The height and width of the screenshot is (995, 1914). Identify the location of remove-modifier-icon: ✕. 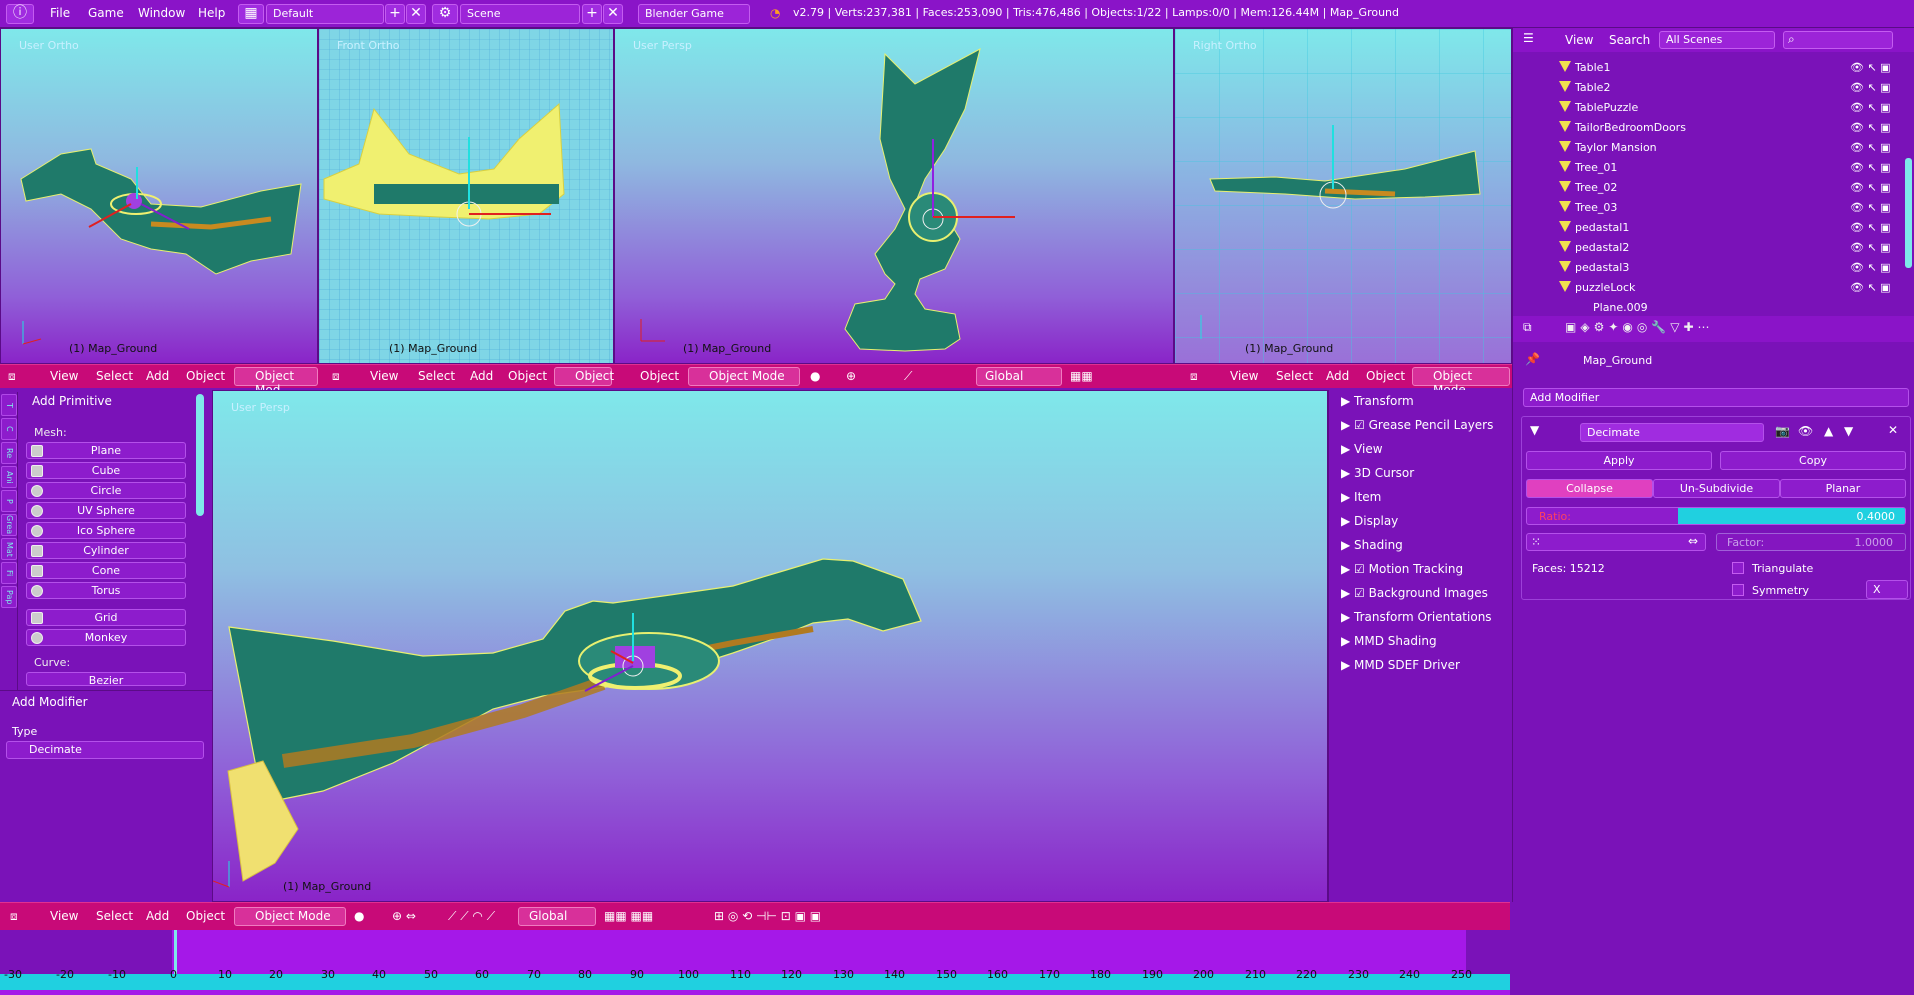
(1893, 430).